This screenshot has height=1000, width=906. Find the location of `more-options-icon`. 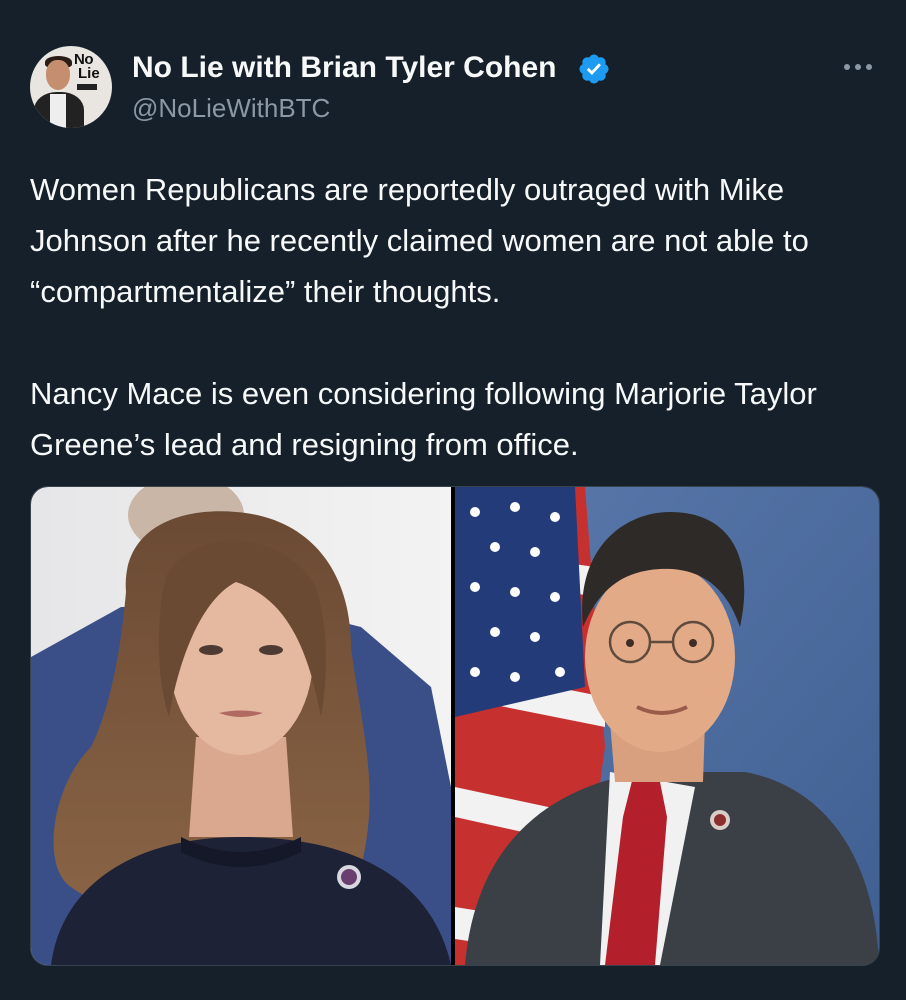

more-options-icon is located at coordinates (847, 67).